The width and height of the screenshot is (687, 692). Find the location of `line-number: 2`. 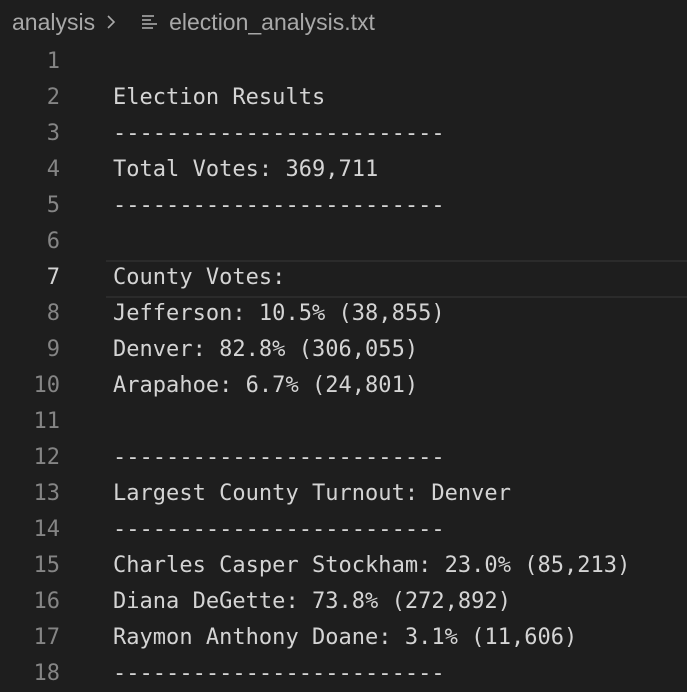

line-number: 2 is located at coordinates (53, 97).